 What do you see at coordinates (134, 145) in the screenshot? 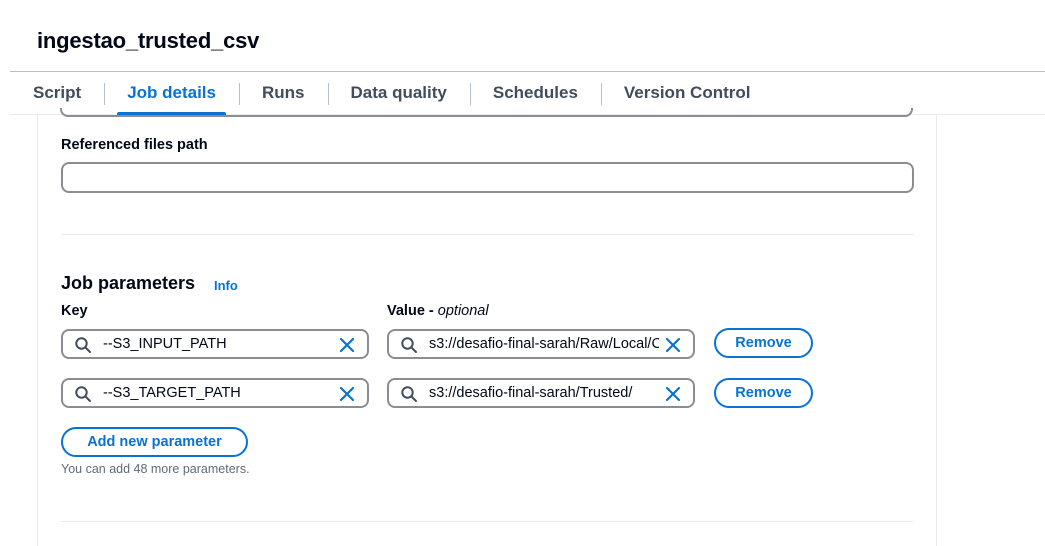
I see `referenced-files-label: Referenced files path` at bounding box center [134, 145].